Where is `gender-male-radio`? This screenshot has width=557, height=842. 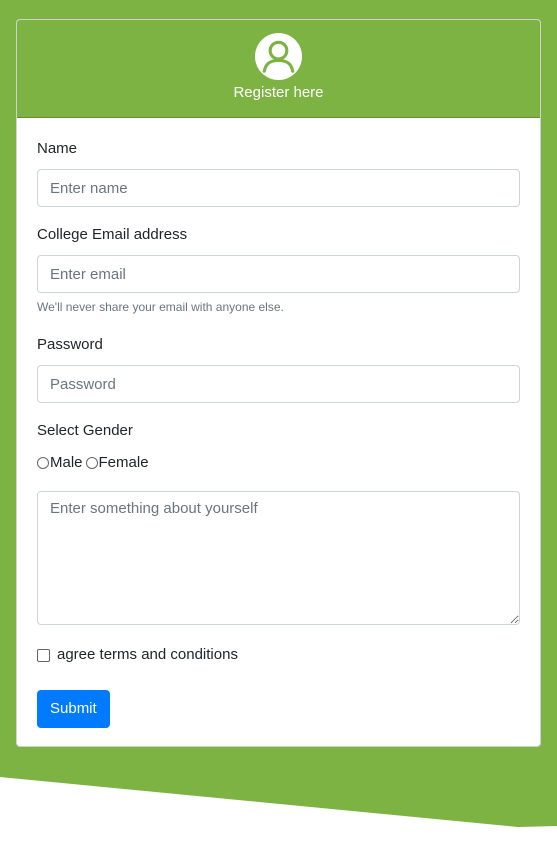
gender-male-radio is located at coordinates (43, 463).